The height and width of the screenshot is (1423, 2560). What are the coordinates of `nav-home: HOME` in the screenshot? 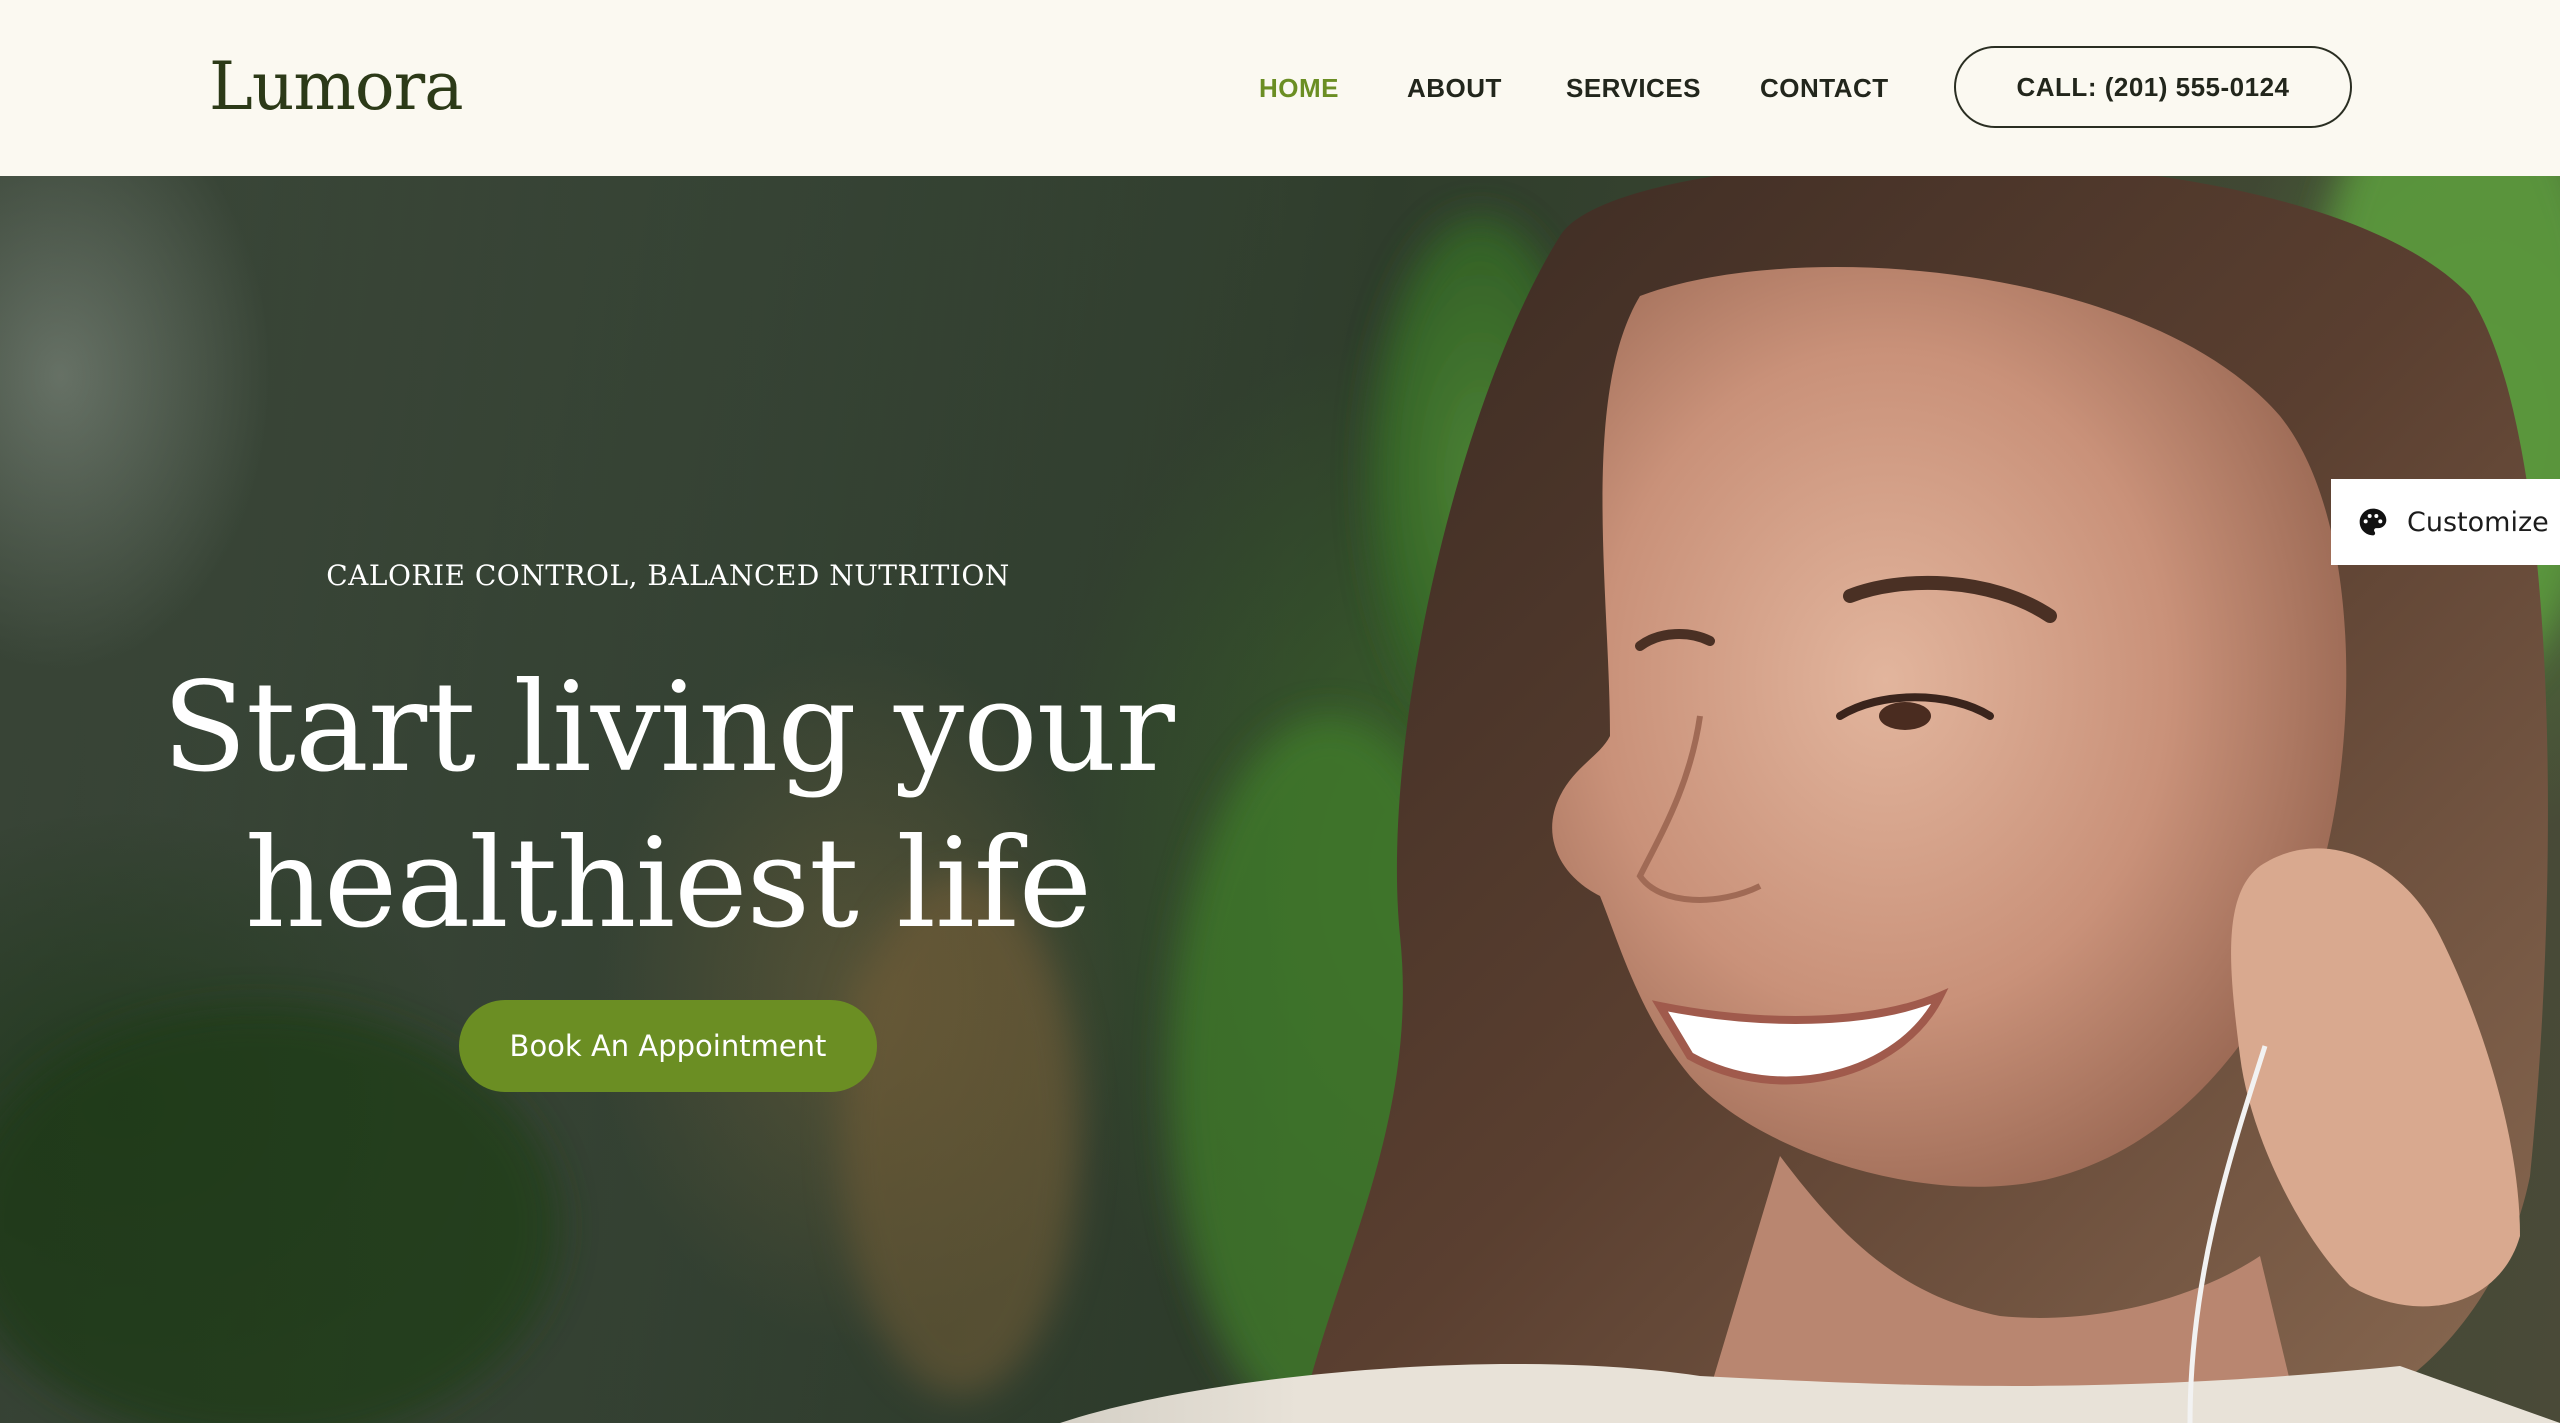 It's located at (1299, 88).